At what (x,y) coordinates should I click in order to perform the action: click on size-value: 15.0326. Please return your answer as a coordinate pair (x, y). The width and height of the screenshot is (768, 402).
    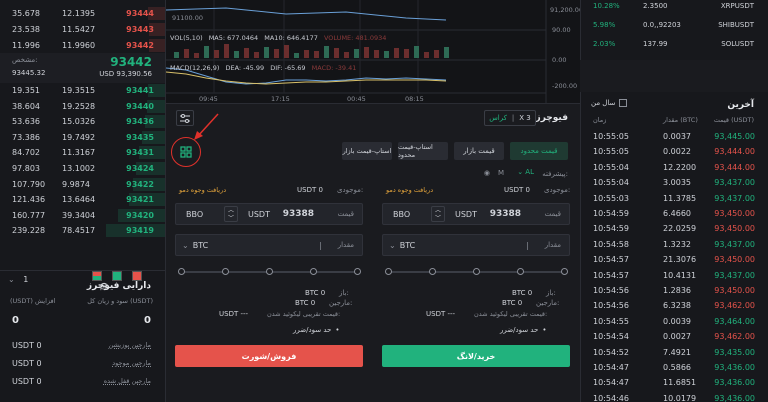
    Looking at the image, I should click on (79, 122).